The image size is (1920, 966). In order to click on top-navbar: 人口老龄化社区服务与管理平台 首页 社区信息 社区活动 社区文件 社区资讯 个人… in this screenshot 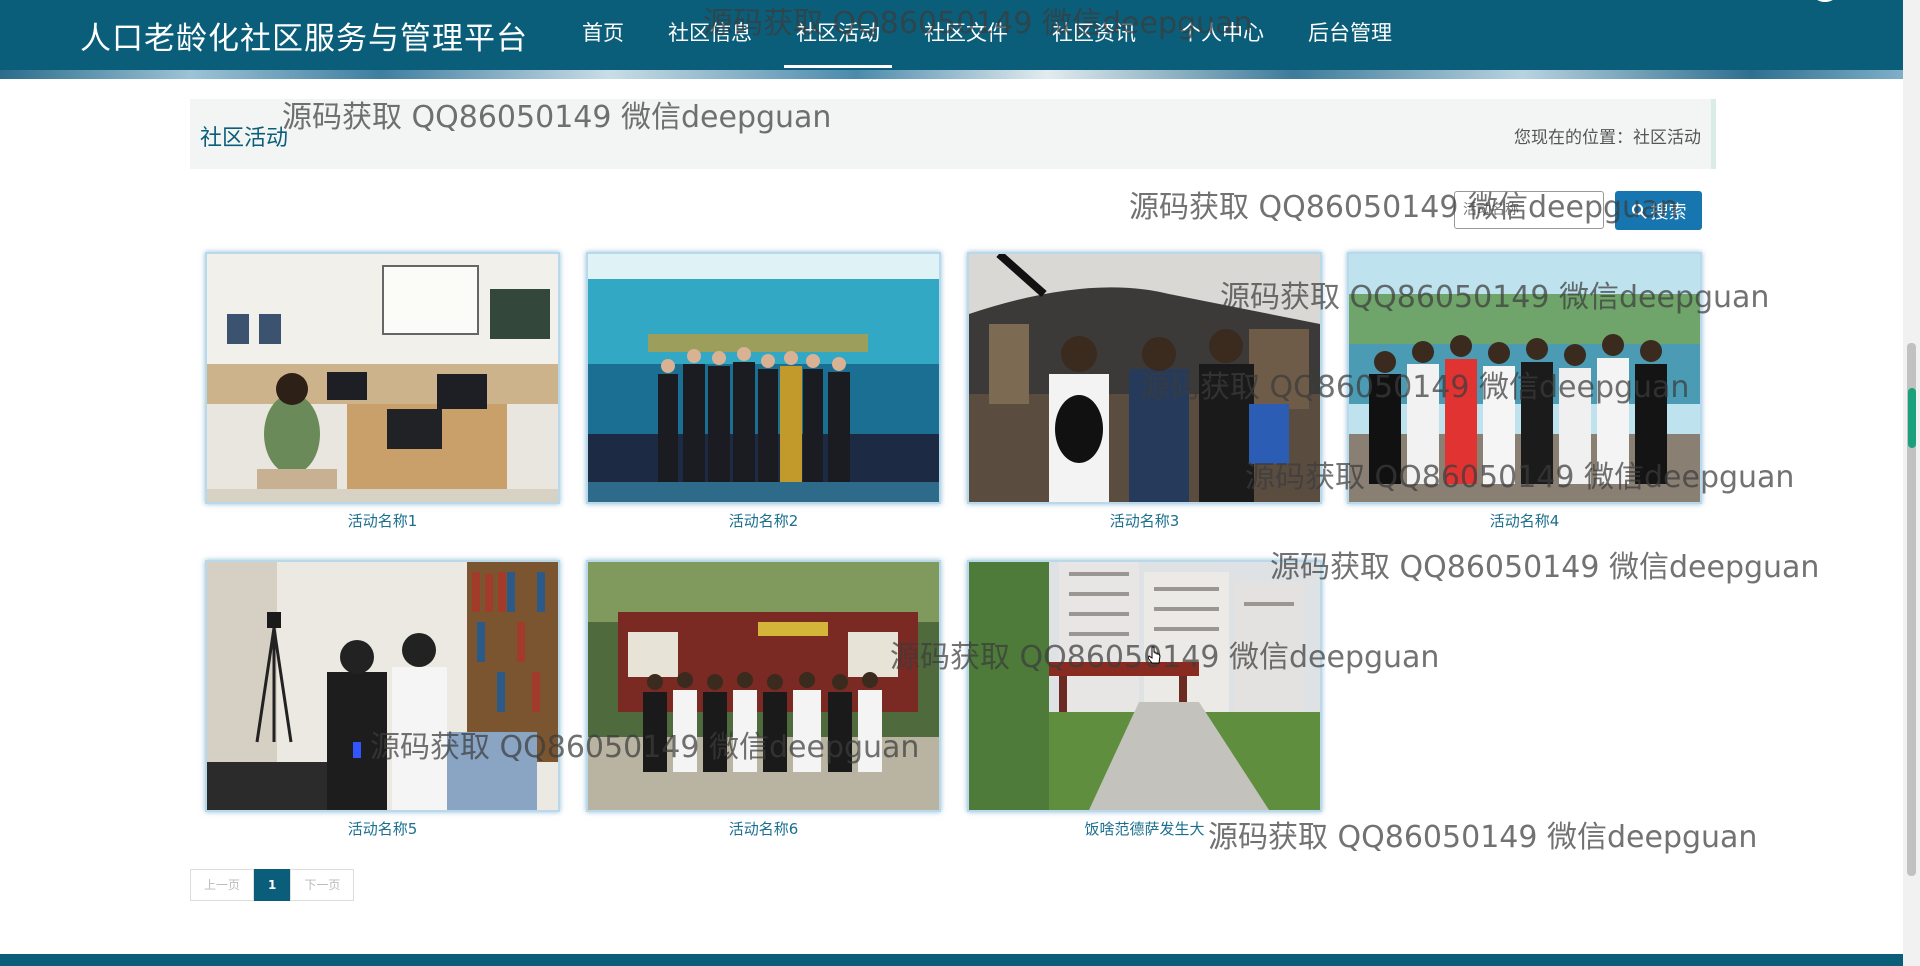, I will do `click(951, 35)`.